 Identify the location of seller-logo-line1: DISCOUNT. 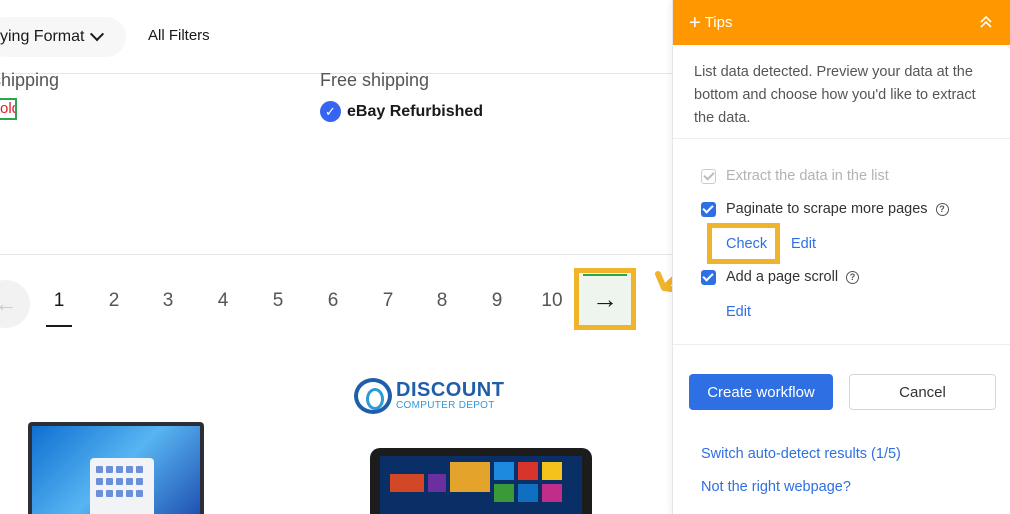
(450, 390).